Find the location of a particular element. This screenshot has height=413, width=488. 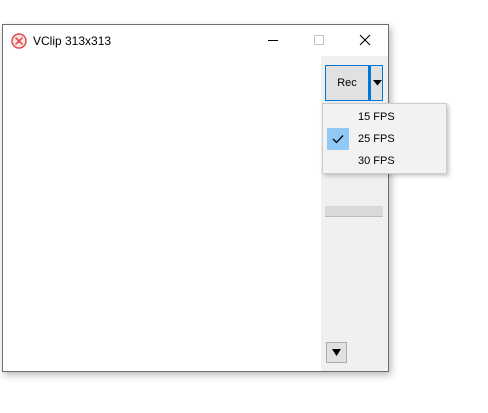

menu-item-label: 25 FPS is located at coordinates (376, 139).